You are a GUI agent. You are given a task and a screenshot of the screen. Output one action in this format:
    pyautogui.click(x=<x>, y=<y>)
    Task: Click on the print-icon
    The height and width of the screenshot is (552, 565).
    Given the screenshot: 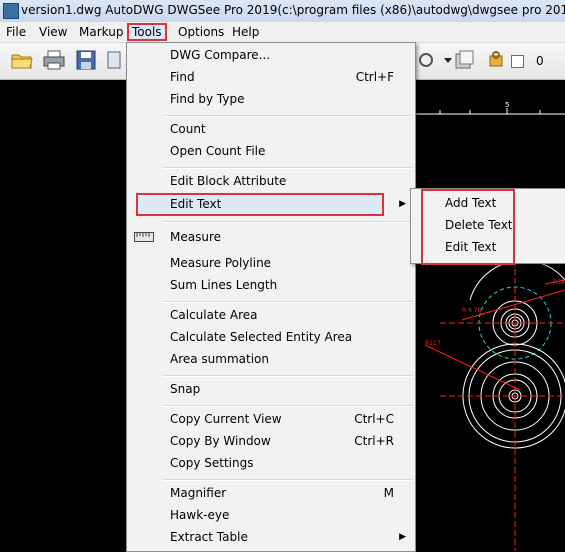 What is the action you would take?
    pyautogui.click(x=54, y=60)
    